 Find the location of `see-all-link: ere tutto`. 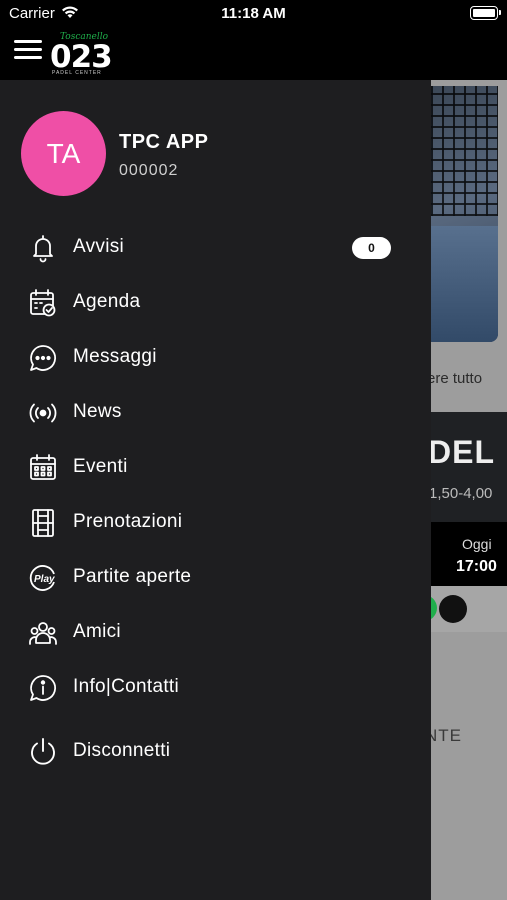

see-all-link: ere tutto is located at coordinates (457, 378).